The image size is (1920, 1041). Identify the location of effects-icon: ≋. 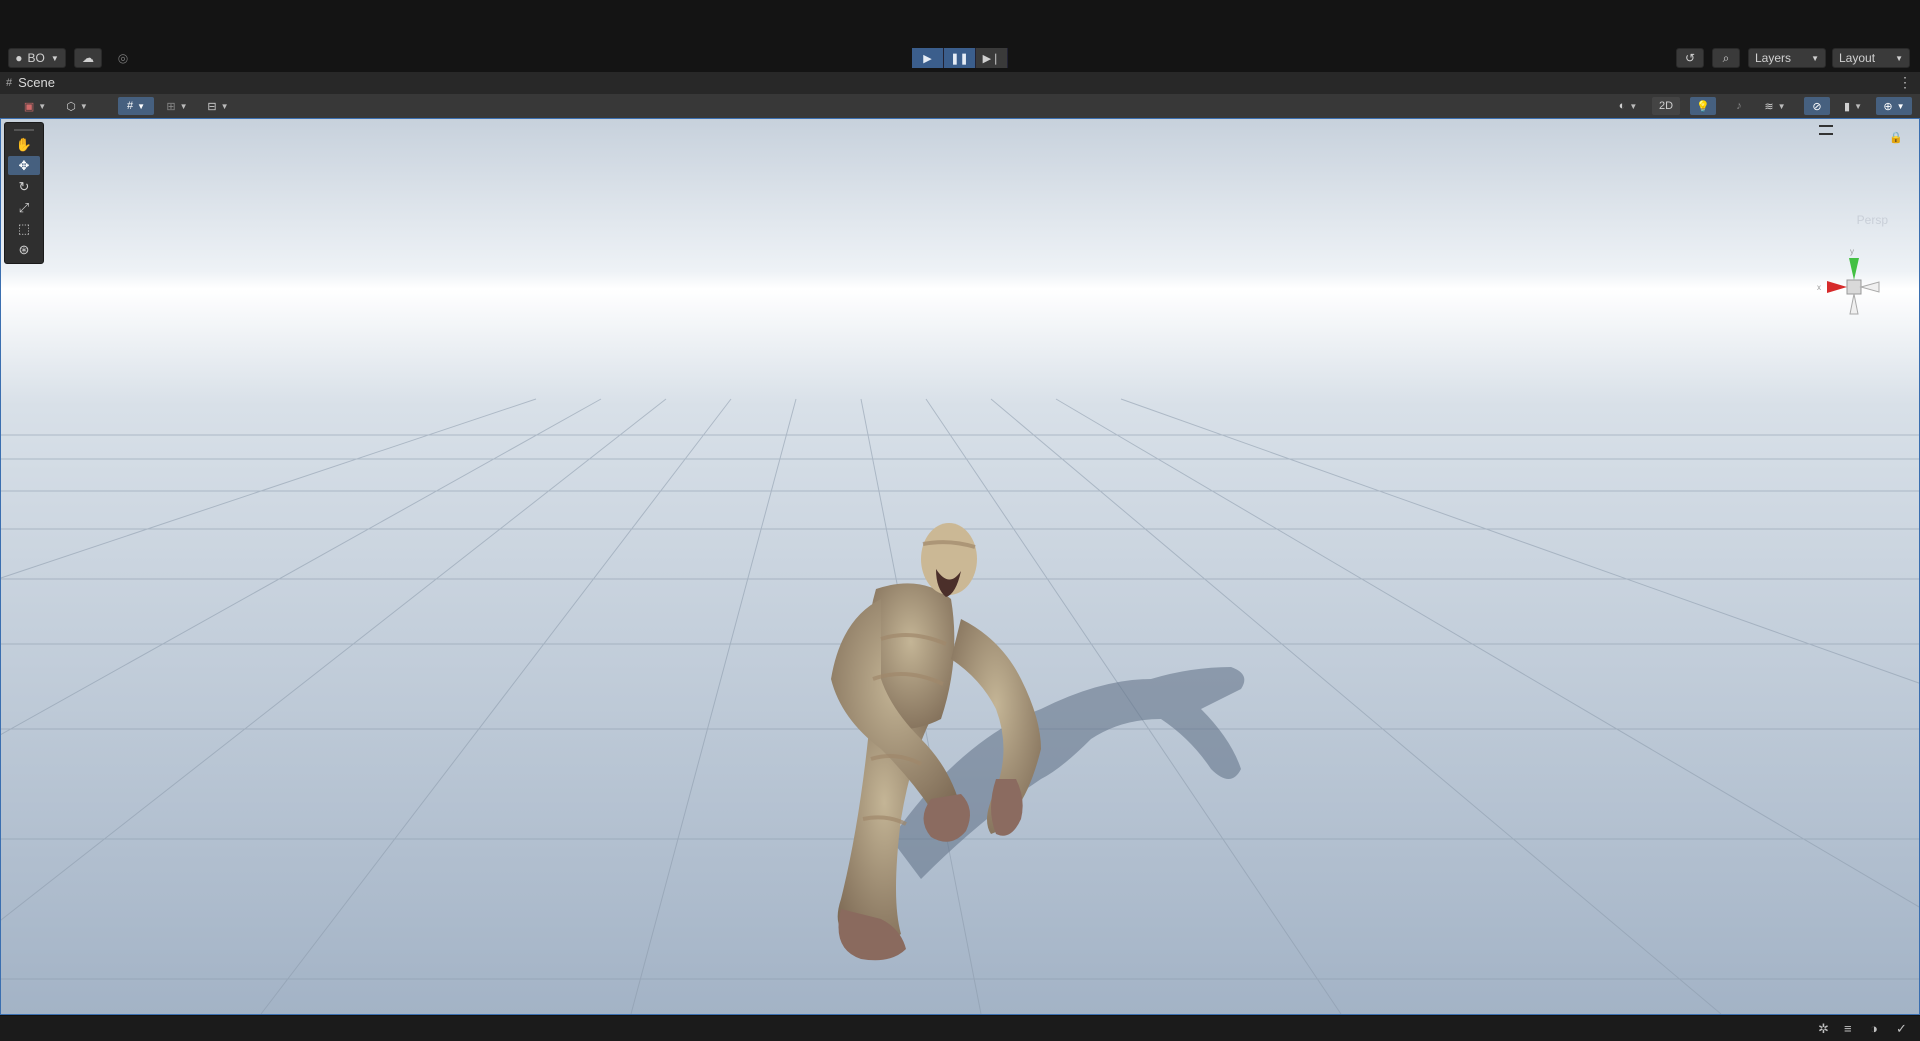
(1769, 106).